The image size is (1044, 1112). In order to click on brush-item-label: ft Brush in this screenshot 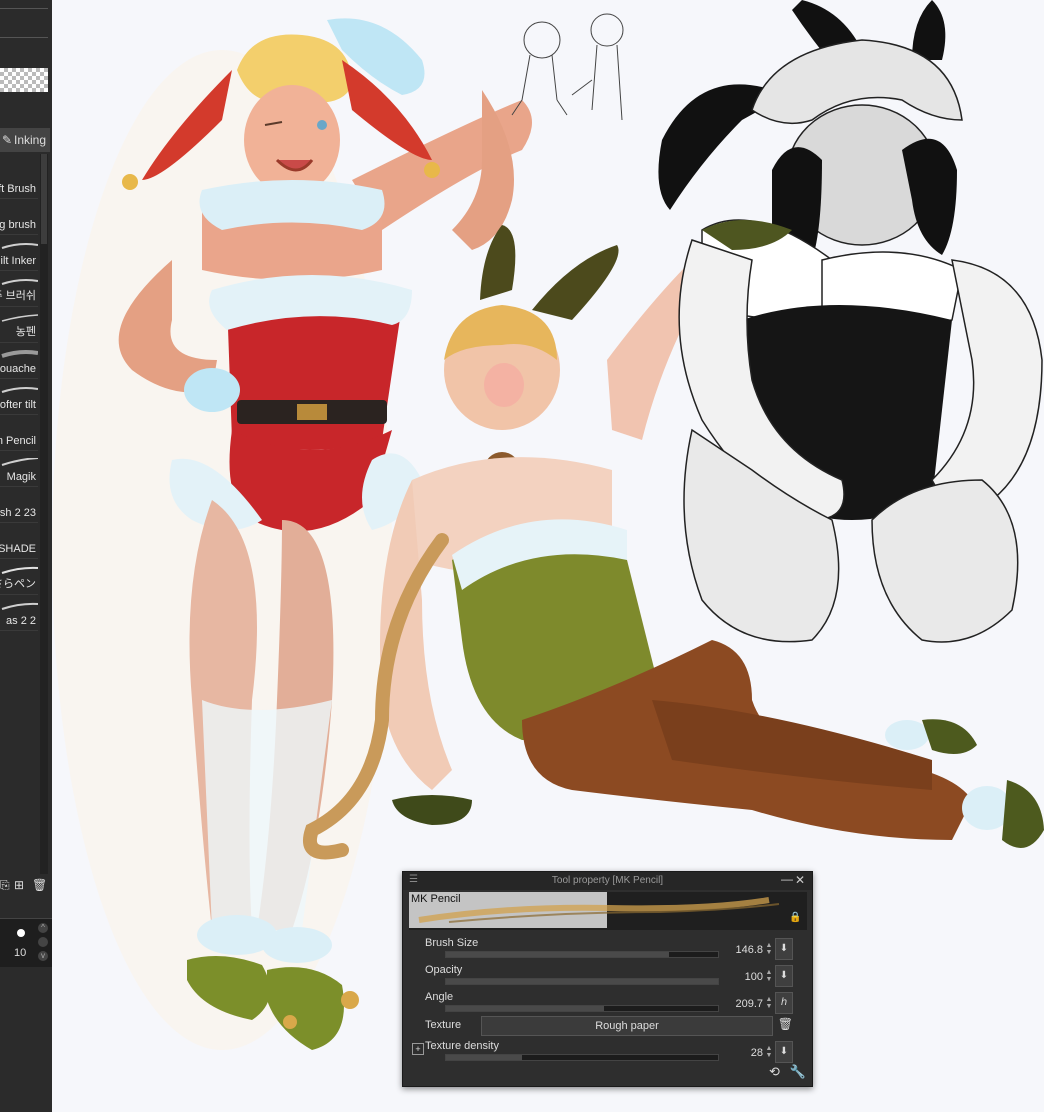, I will do `click(18, 189)`.